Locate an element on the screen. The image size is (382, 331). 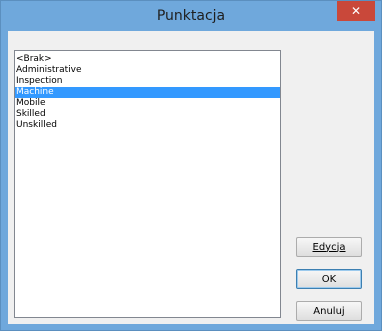
ok-button-label: OK is located at coordinates (329, 279).